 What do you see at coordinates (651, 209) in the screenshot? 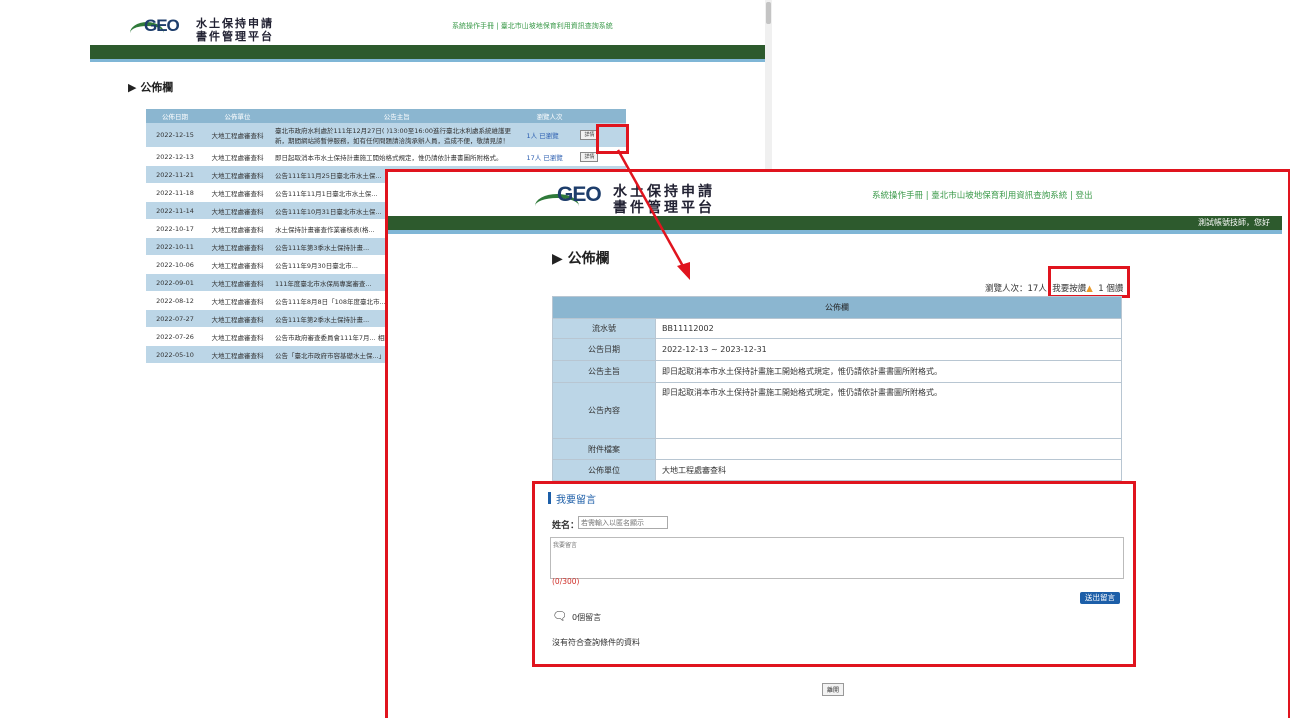
I see `arrow-line` at bounding box center [651, 209].